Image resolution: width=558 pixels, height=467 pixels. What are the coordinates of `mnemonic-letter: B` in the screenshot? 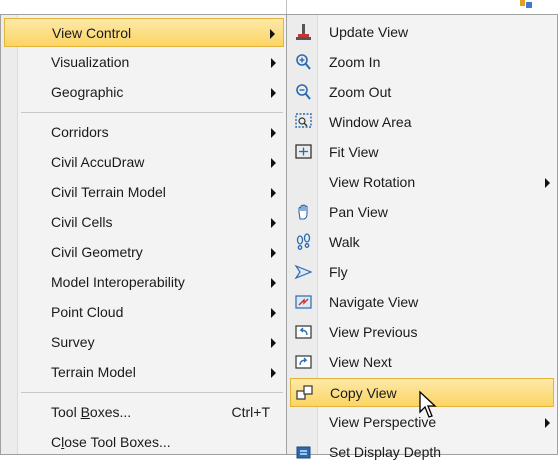 It's located at (85, 412).